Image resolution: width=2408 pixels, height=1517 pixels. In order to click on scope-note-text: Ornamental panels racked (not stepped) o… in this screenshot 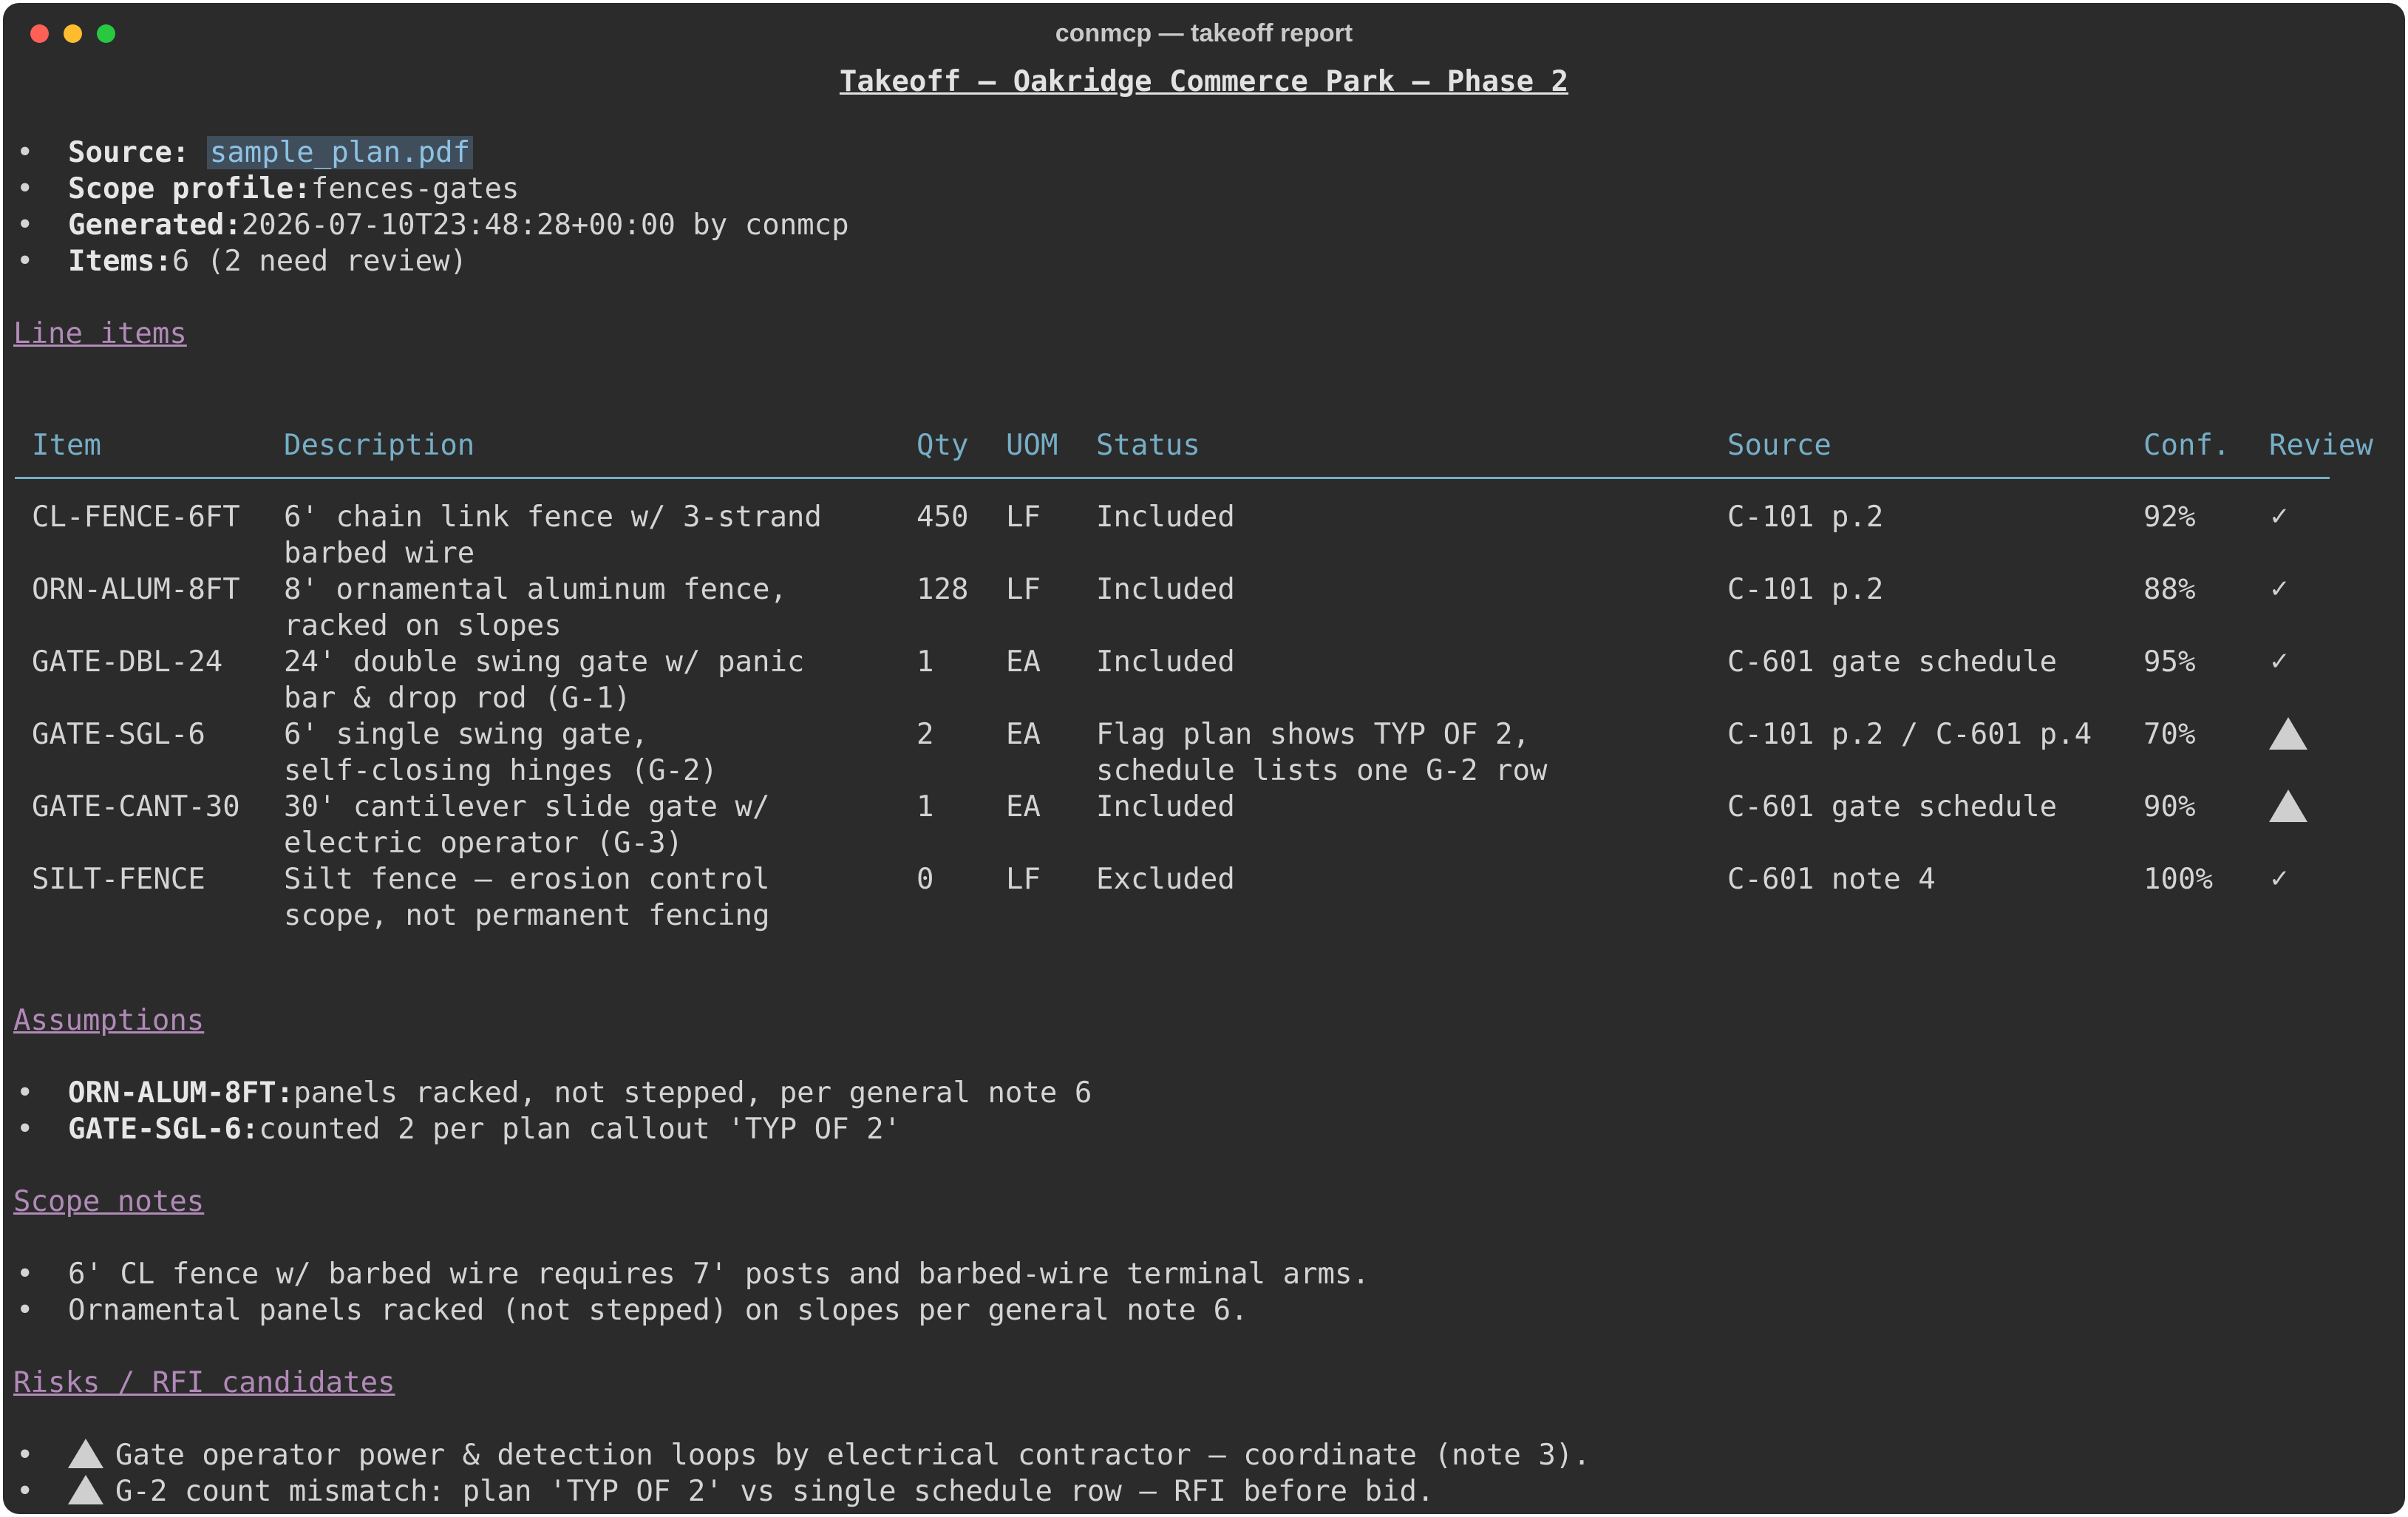, I will do `click(658, 1310)`.